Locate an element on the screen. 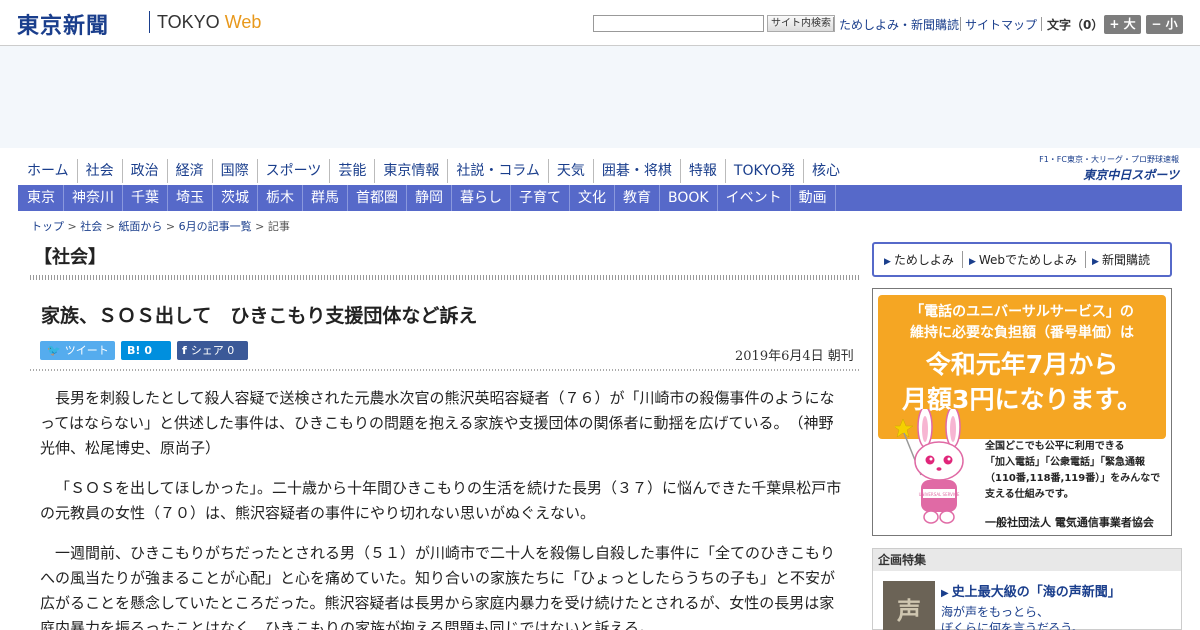 The image size is (1200, 630). breadcrumb-print: 紙面から is located at coordinates (140, 226).